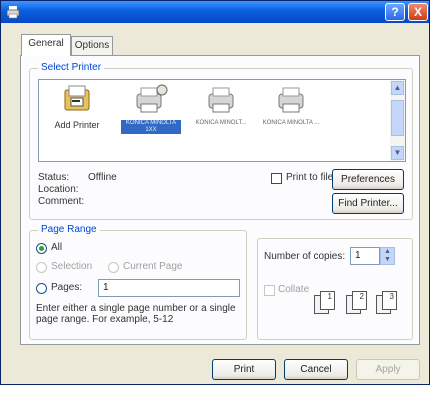 The image size is (434, 397). I want to click on close-button: X, so click(418, 12).